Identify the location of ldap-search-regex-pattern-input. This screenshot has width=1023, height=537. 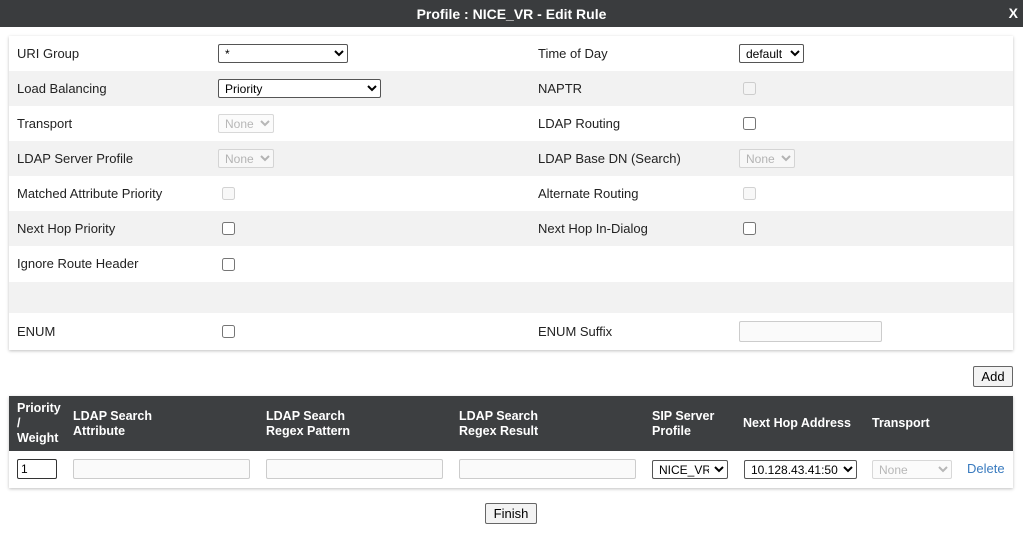
(354, 469).